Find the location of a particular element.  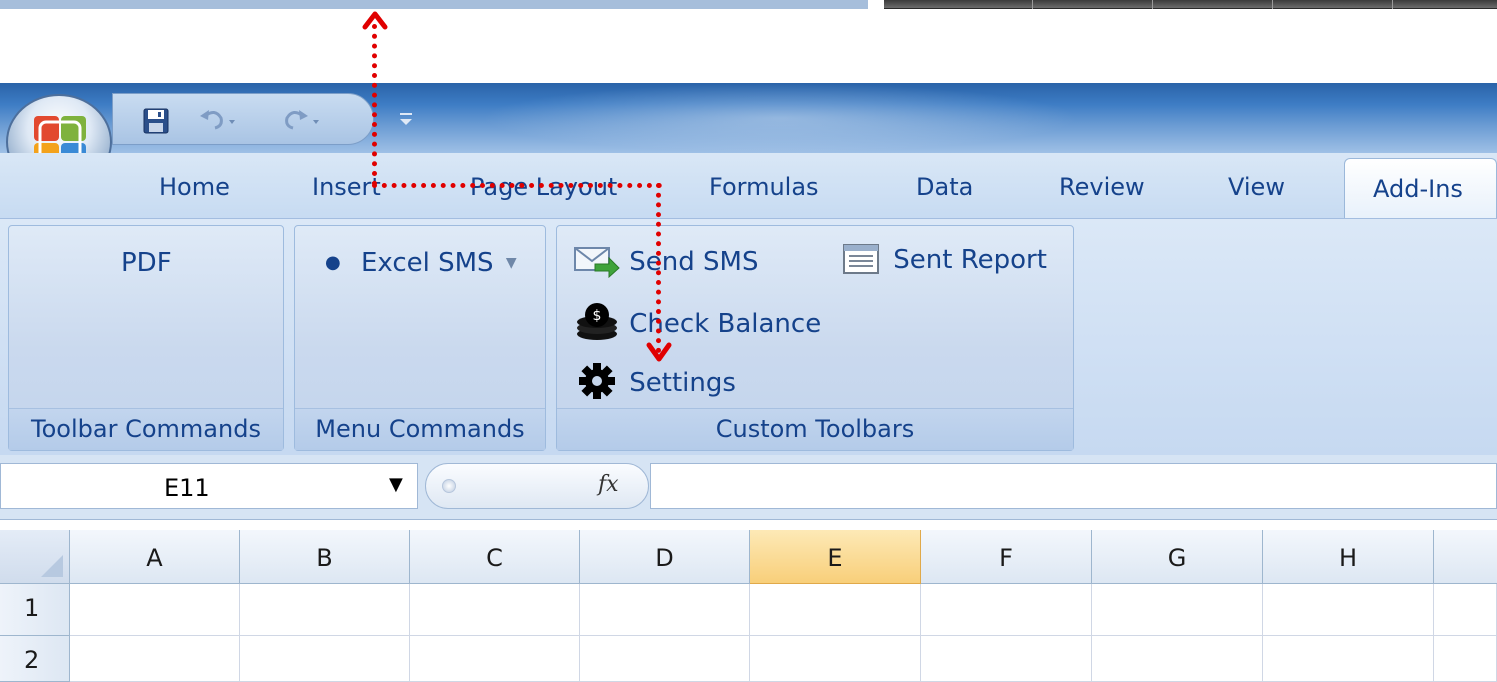

column-header-g: G is located at coordinates (1177, 557).